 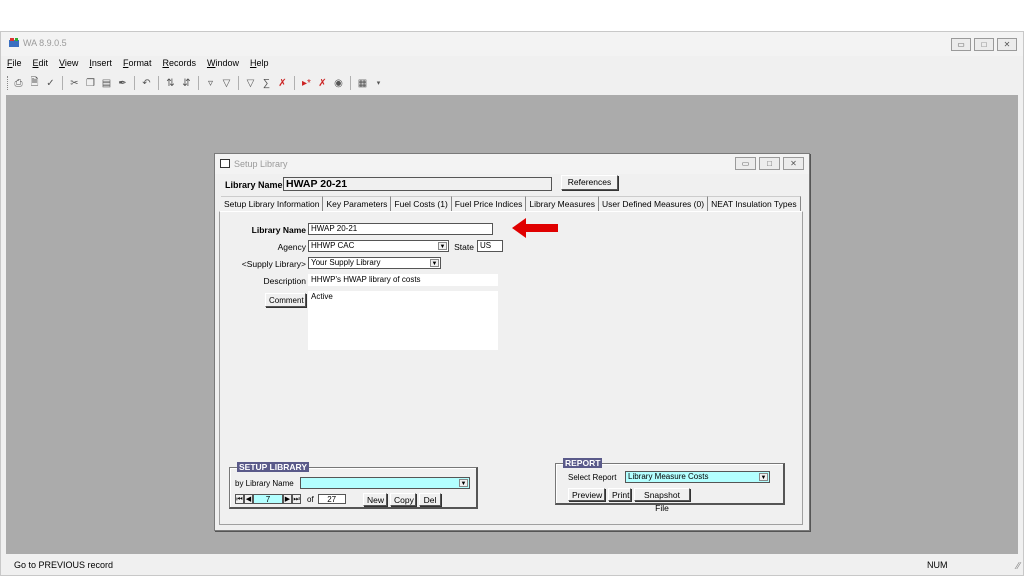 What do you see at coordinates (14, 65) in the screenshot?
I see `menu-file: File` at bounding box center [14, 65].